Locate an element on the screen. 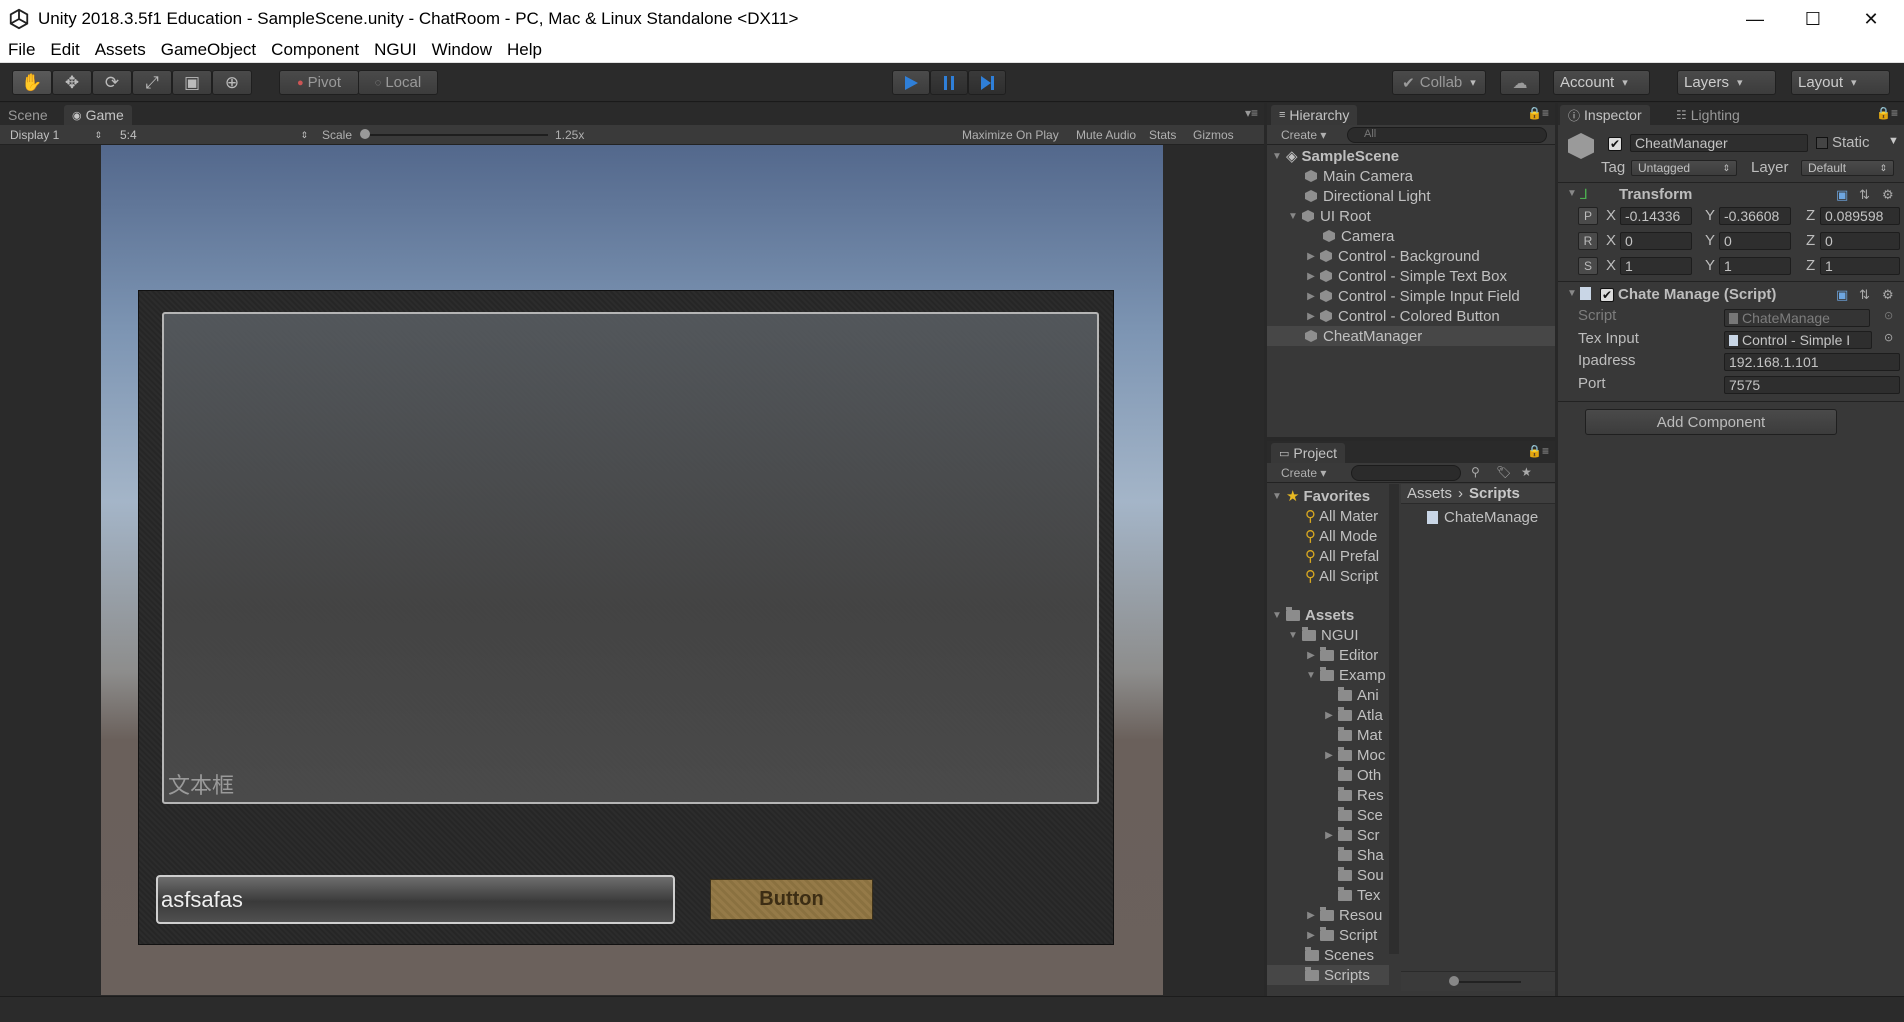  tab-hierarchy: ≡ Hierarchy is located at coordinates (1314, 115).